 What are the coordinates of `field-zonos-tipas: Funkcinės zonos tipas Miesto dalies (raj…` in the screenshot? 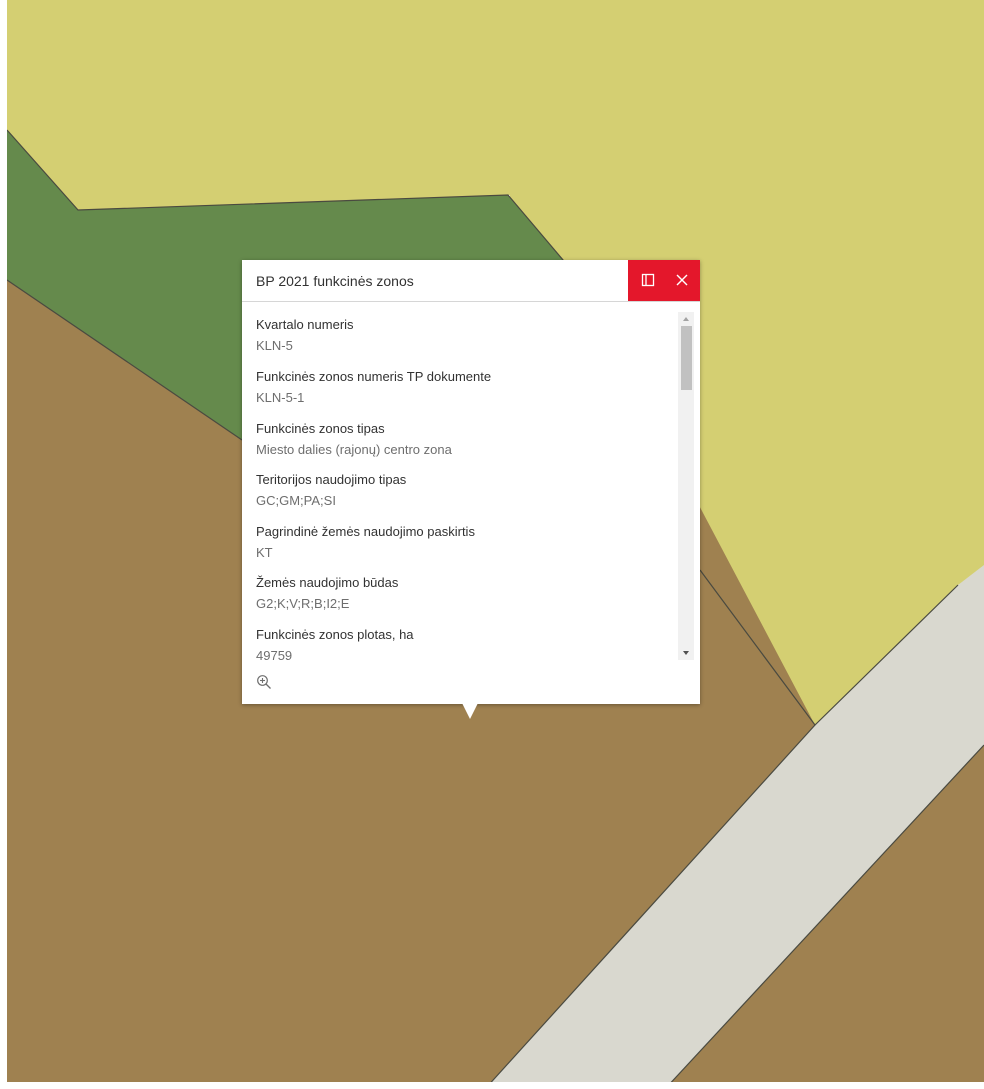 It's located at (466, 439).